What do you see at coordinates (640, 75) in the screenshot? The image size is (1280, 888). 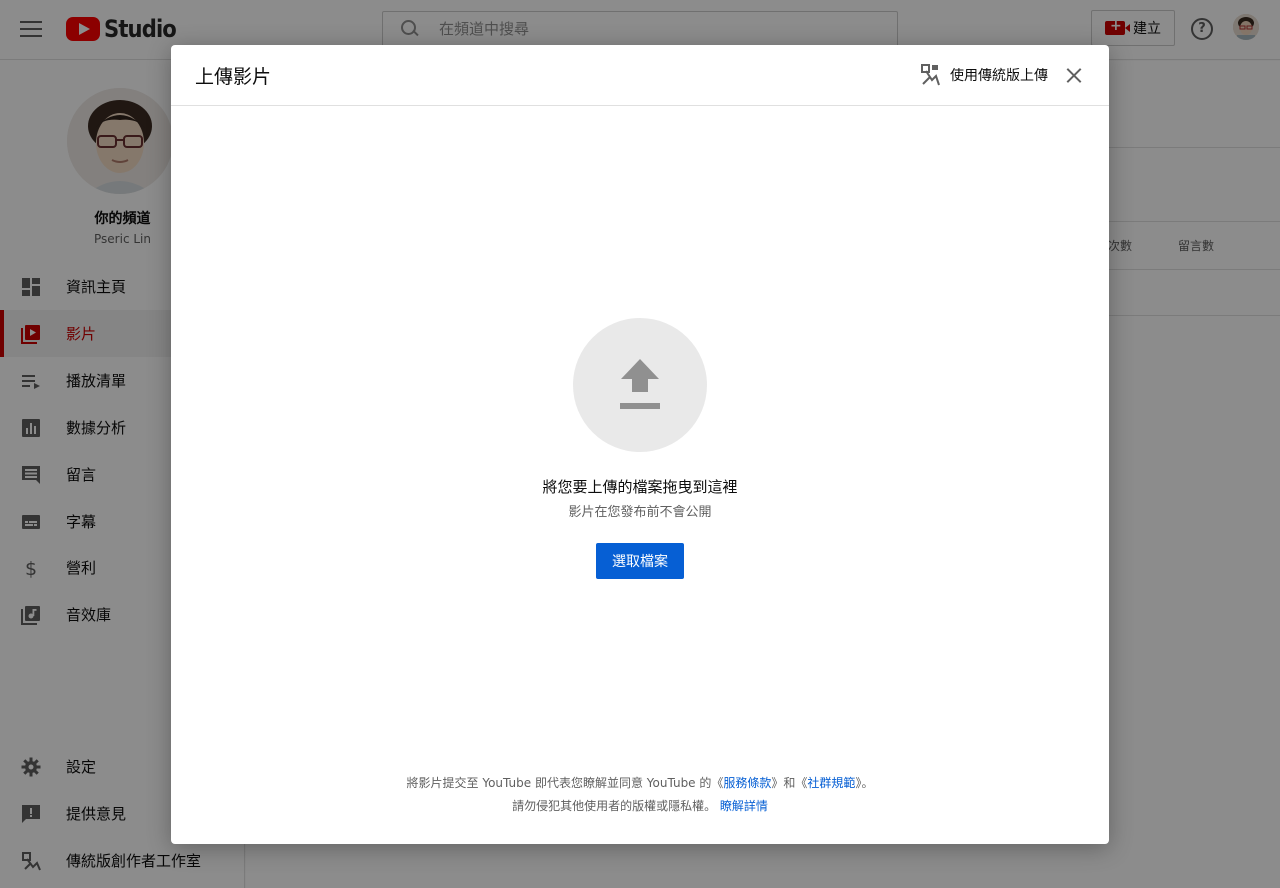 I see `dialog-header: 上傳影片 使用傳統版上傳` at bounding box center [640, 75].